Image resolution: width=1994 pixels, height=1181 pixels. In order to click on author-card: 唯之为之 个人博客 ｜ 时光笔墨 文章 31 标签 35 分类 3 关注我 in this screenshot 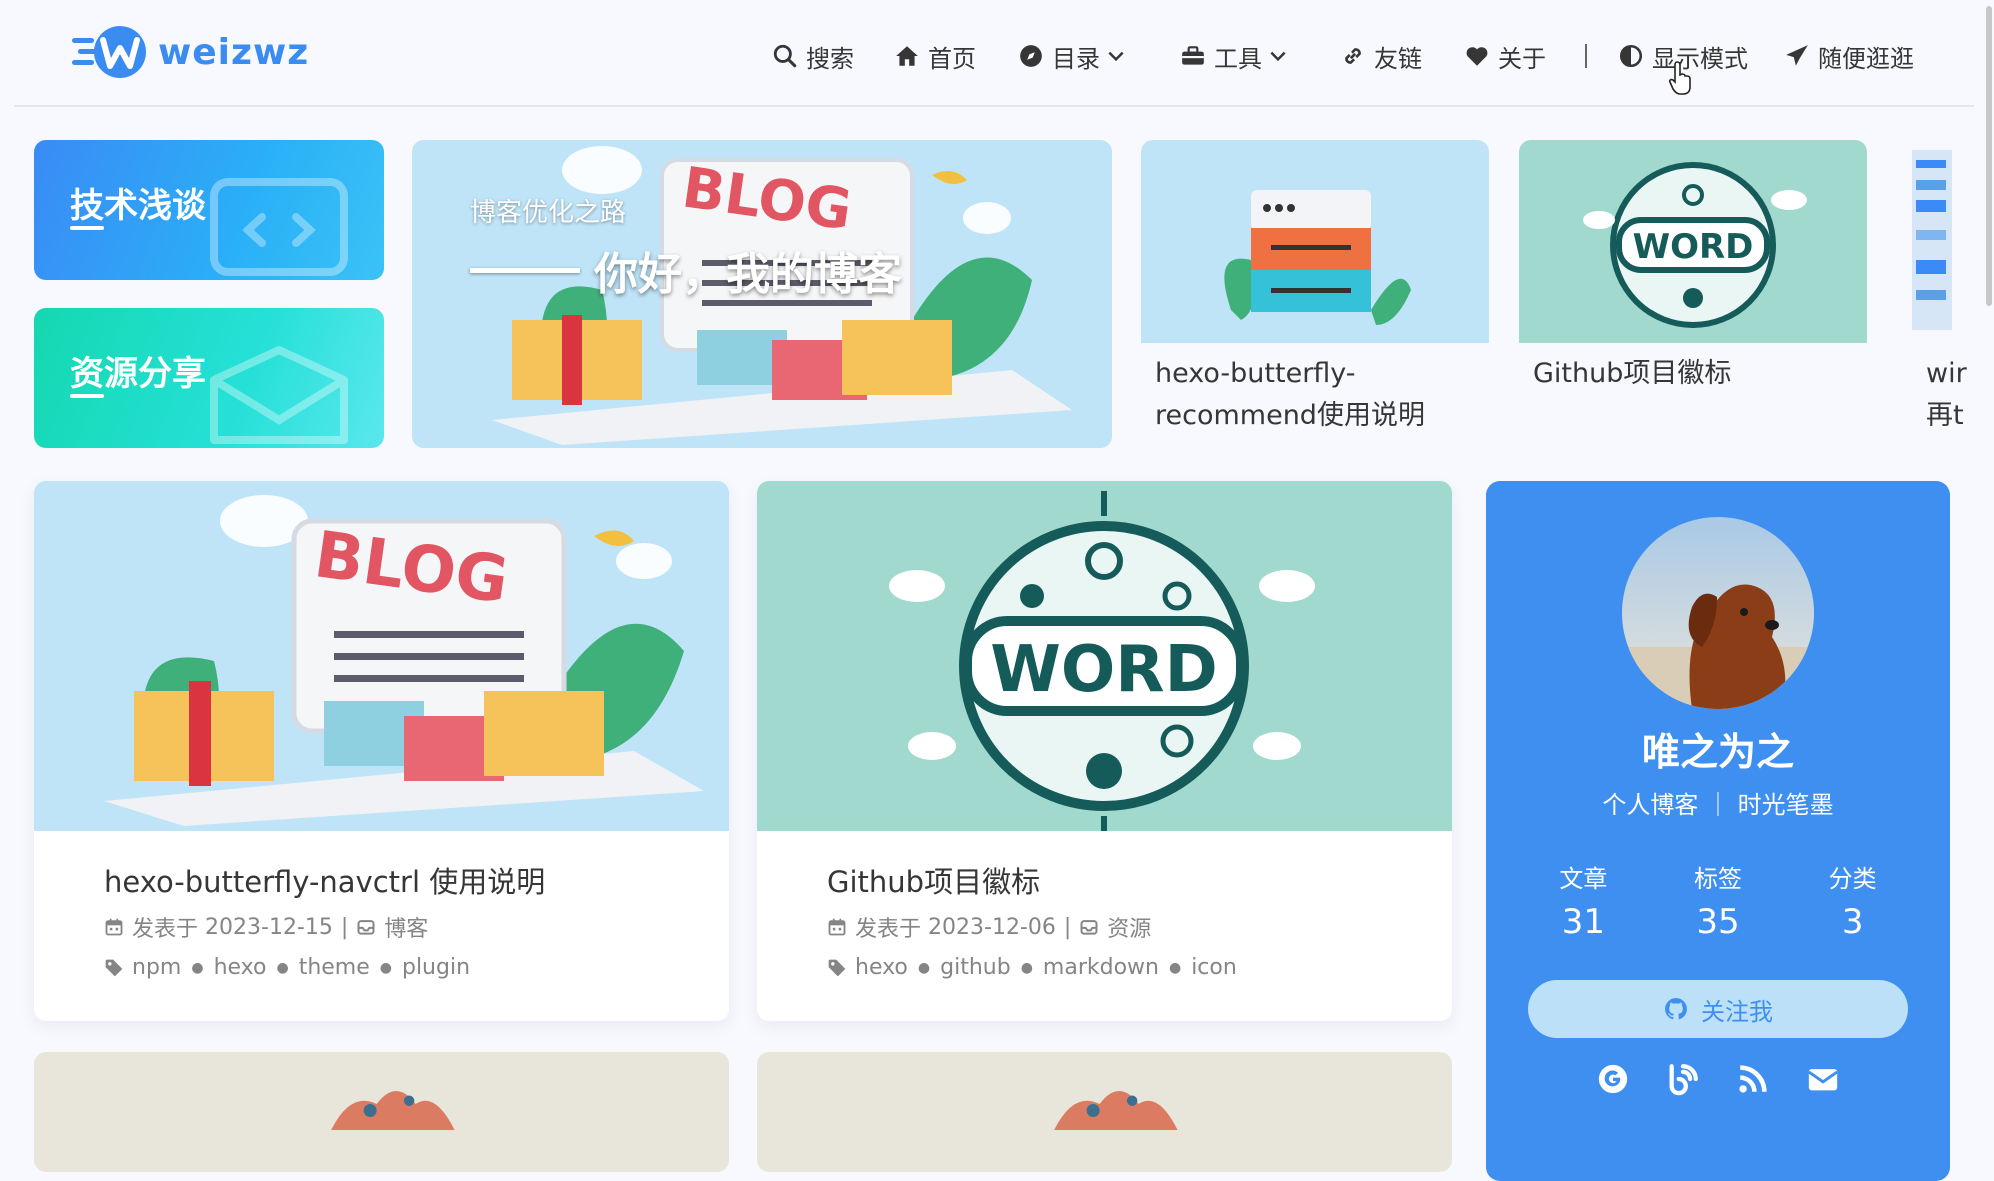, I will do `click(1718, 831)`.